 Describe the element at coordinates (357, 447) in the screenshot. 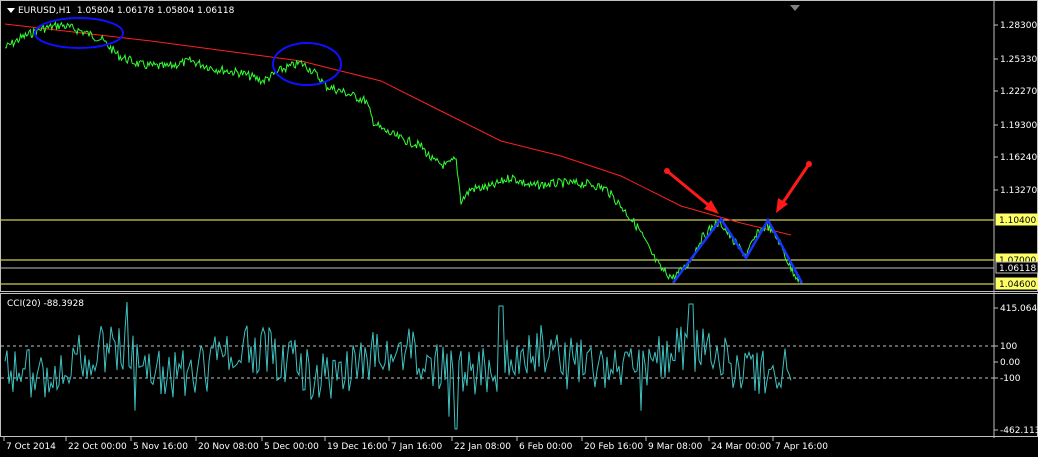

I see `time-axis-label: 19 Dec 16:00` at that location.